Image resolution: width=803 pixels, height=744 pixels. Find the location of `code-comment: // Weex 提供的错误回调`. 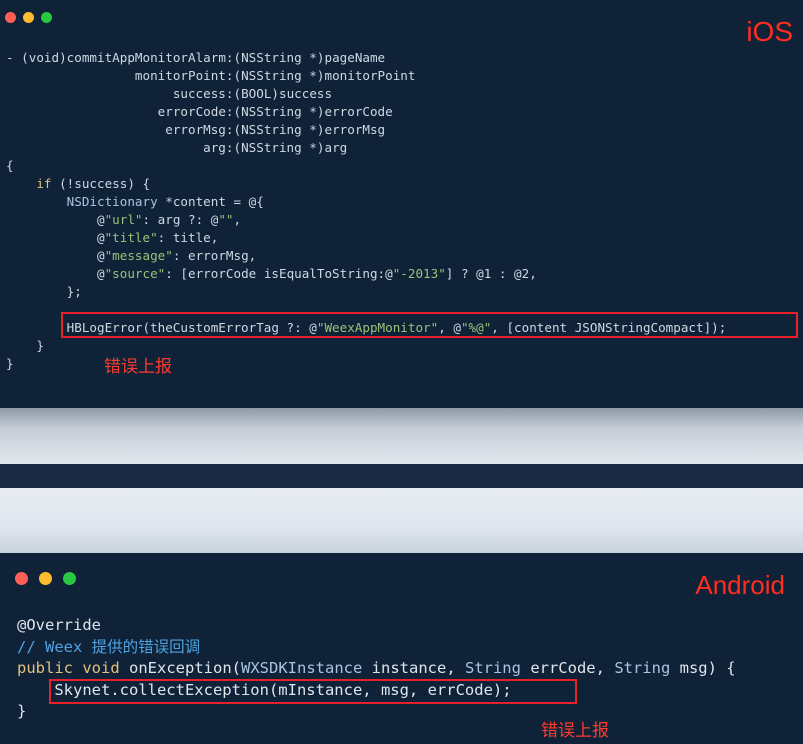

code-comment: // Weex 提供的错误回调 is located at coordinates (109, 646).